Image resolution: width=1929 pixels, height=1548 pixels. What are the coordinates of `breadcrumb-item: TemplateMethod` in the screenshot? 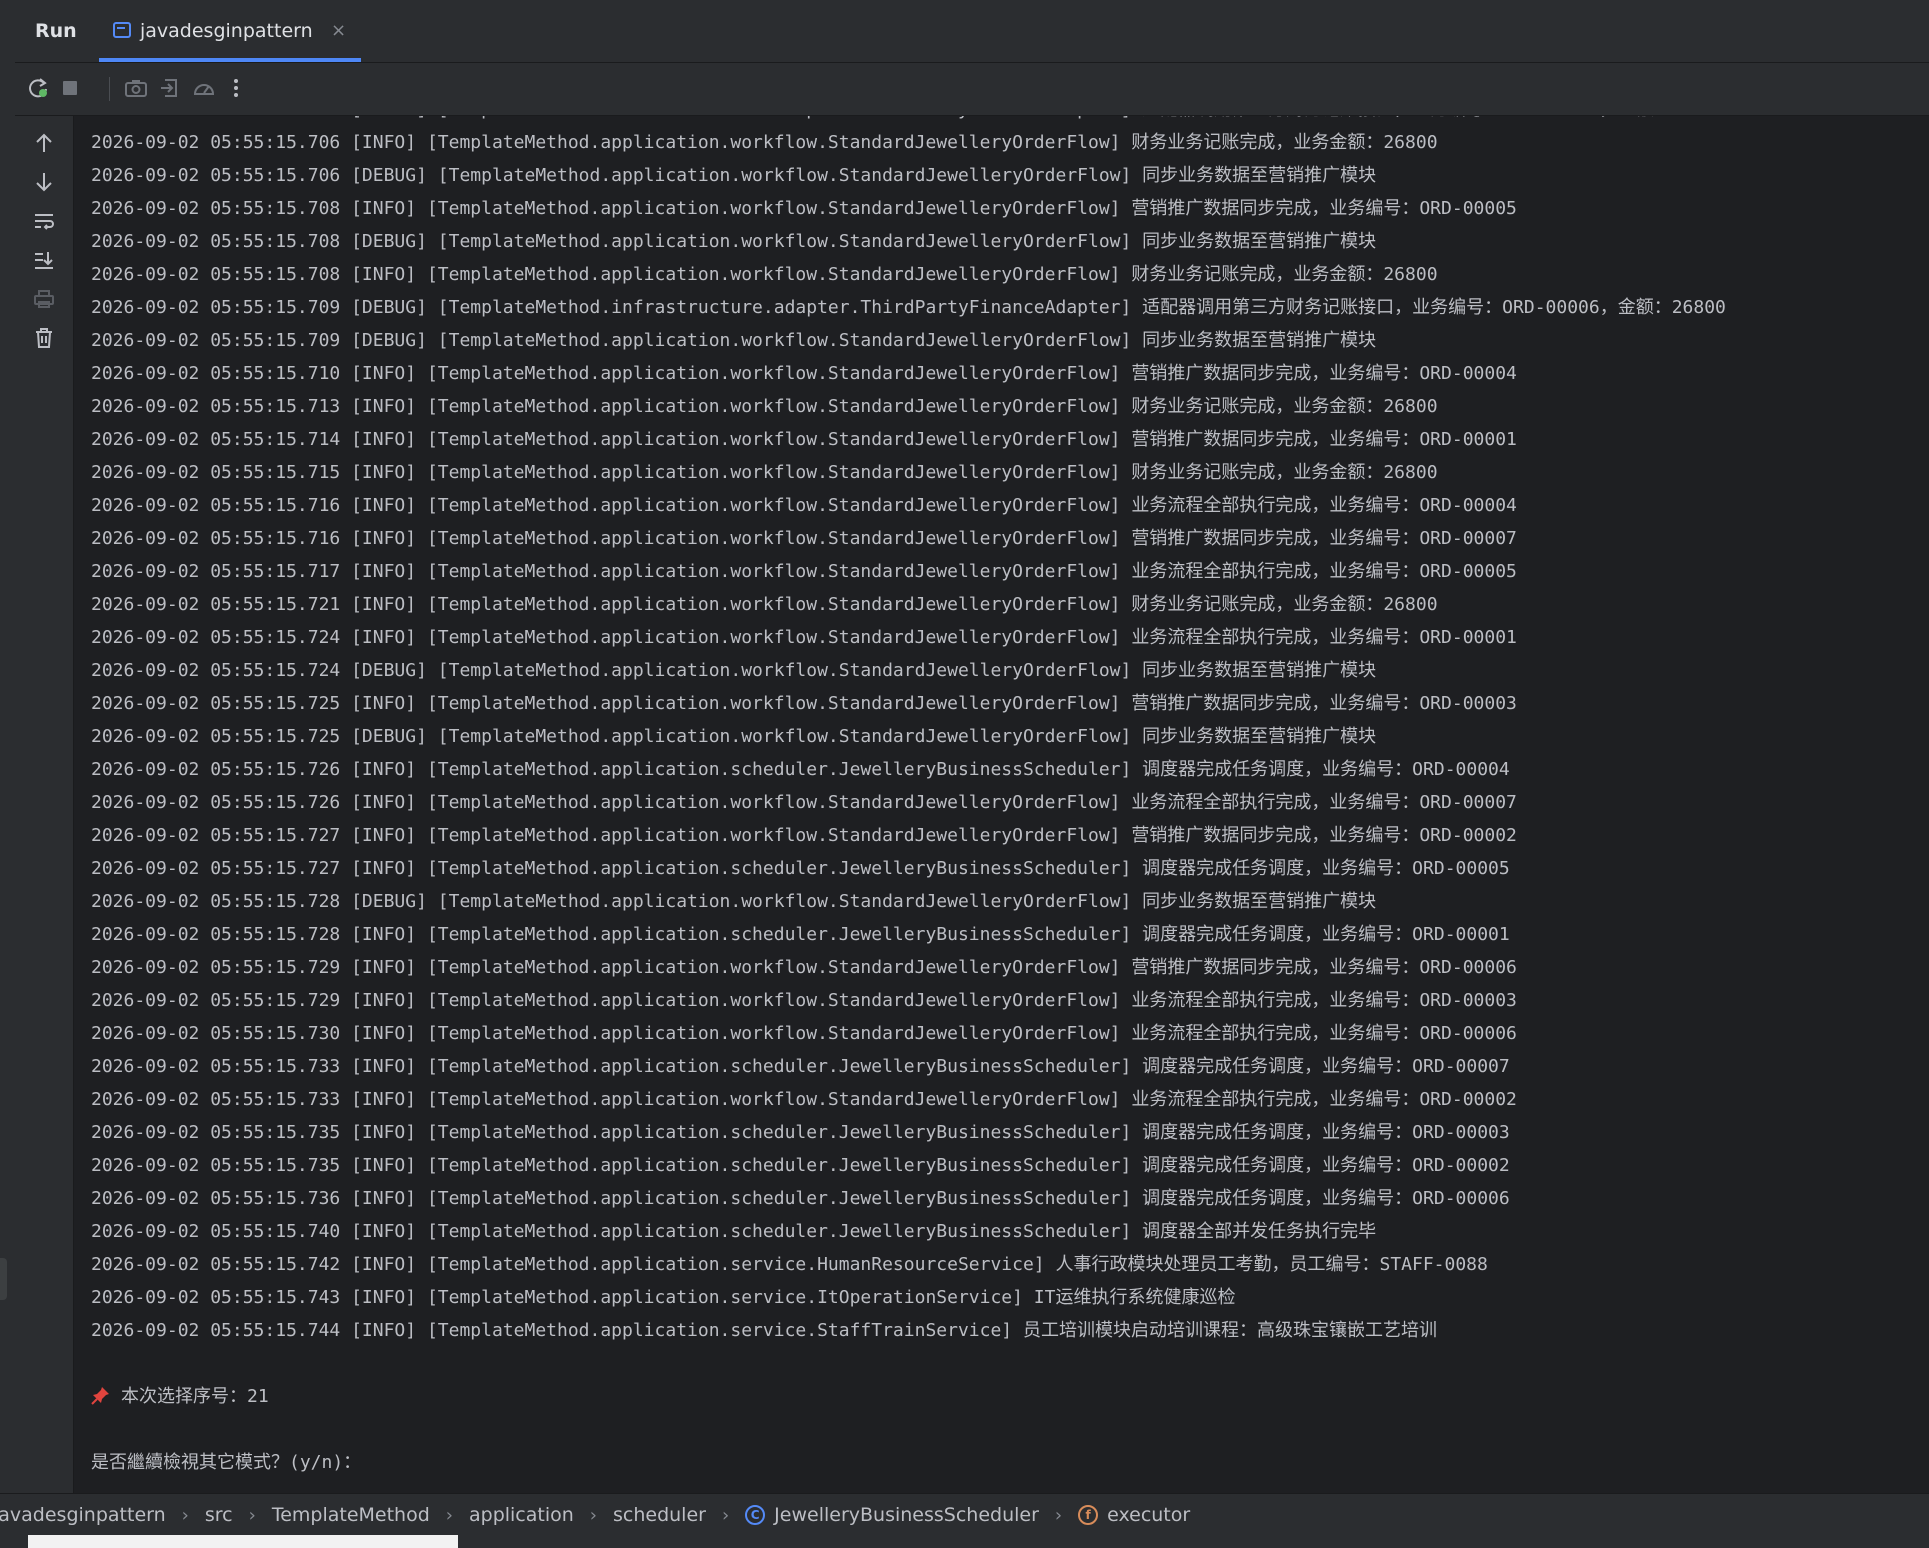 It's located at (351, 1515).